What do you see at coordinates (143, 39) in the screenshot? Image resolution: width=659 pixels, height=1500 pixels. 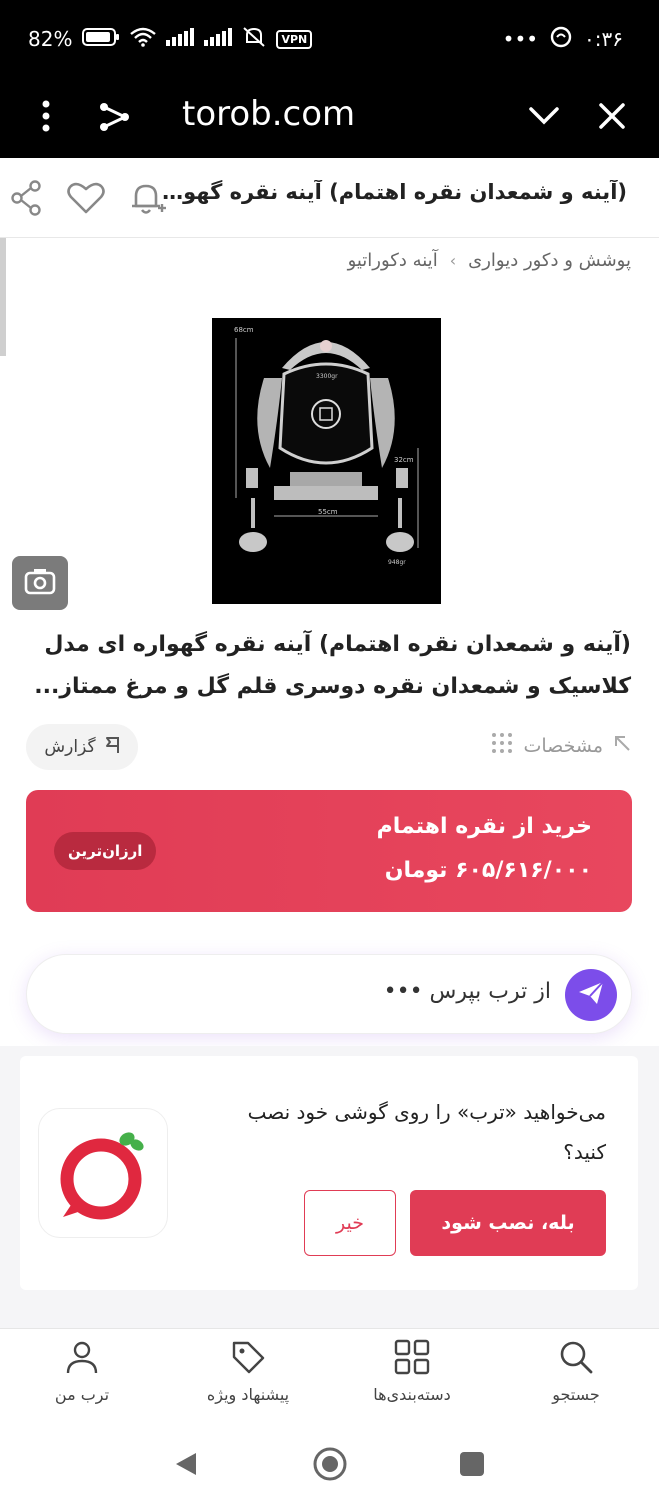 I see `wifi-icon` at bounding box center [143, 39].